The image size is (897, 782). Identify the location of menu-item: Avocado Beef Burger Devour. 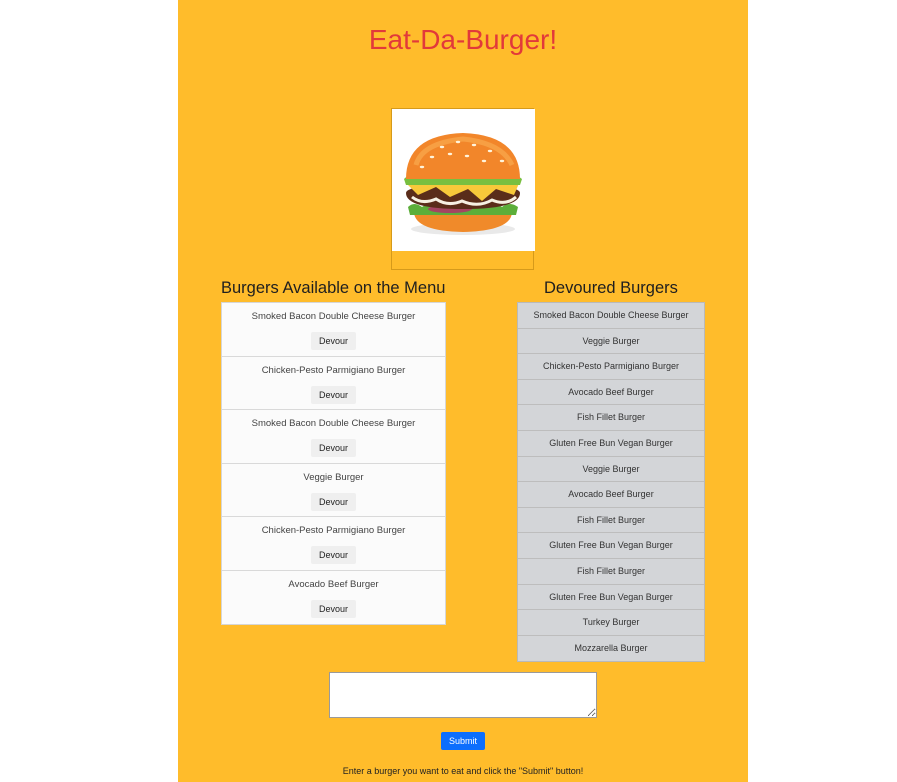
(333, 598).